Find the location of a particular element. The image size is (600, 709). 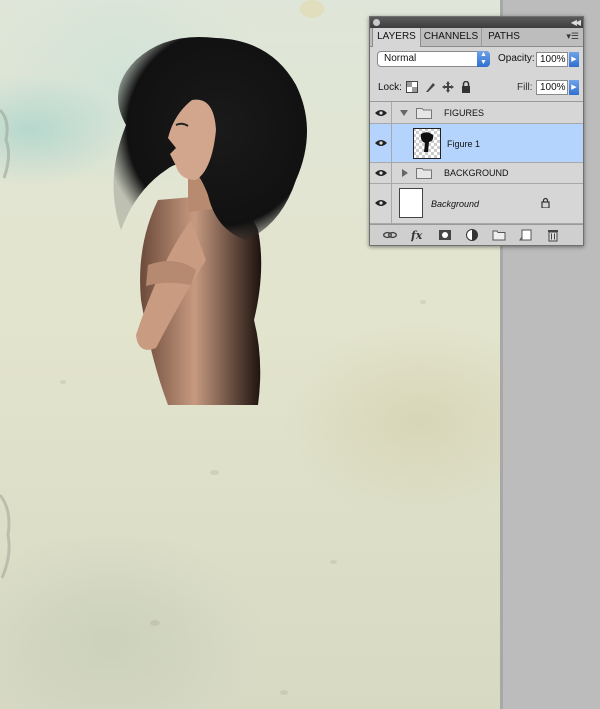

layers-list: FIGURES Figure 1 BACKGROUND Background is located at coordinates (476, 163).